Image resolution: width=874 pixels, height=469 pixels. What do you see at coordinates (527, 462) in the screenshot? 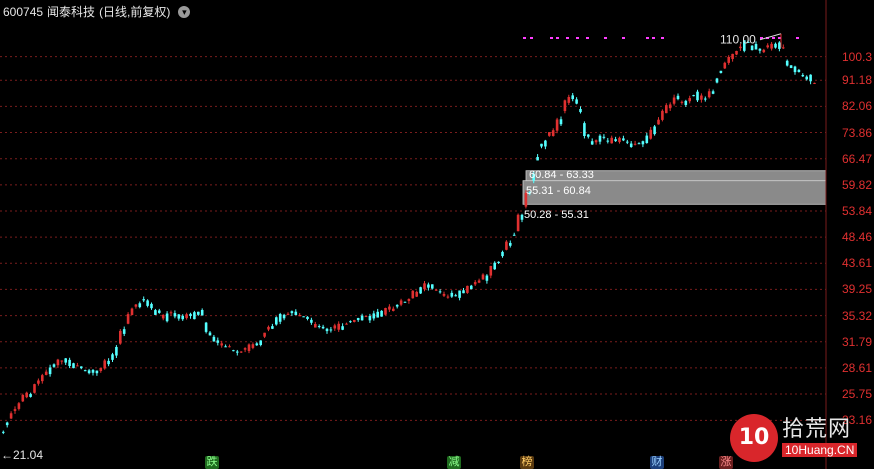
I see `event-marker: 榜` at bounding box center [527, 462].